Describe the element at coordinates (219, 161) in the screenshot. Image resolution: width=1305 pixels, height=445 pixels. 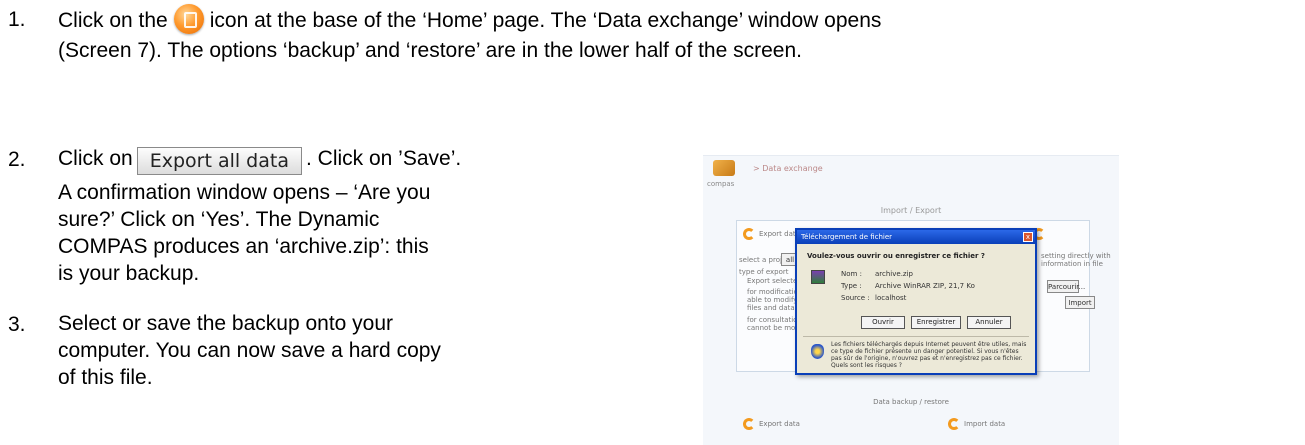
I see `export-all-data-button: Export all data` at that location.